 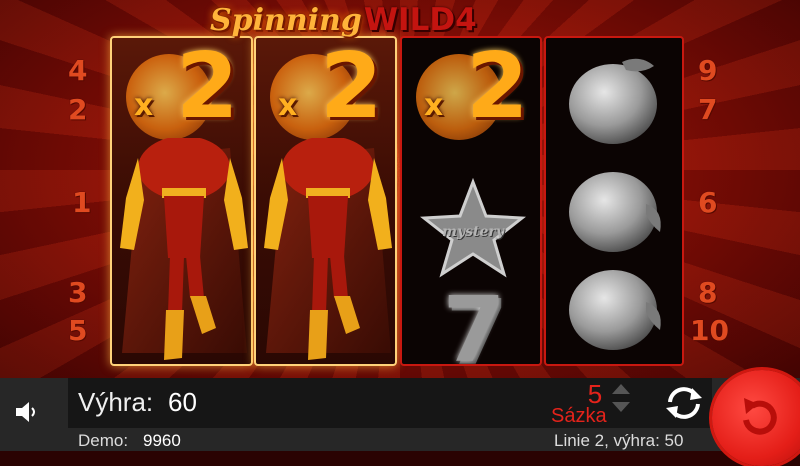 I want to click on payline-number-left: 2, so click(x=78, y=109).